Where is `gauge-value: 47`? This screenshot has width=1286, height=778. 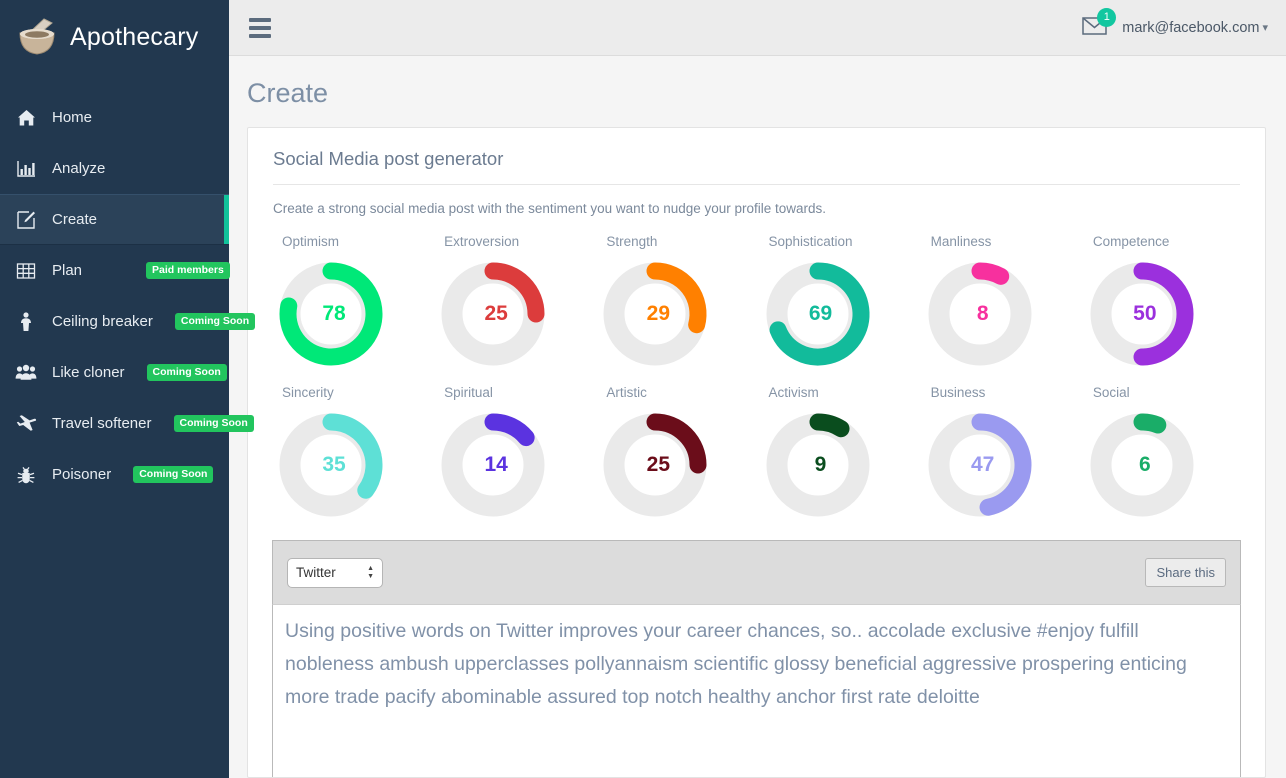
gauge-value: 47 is located at coordinates (982, 464).